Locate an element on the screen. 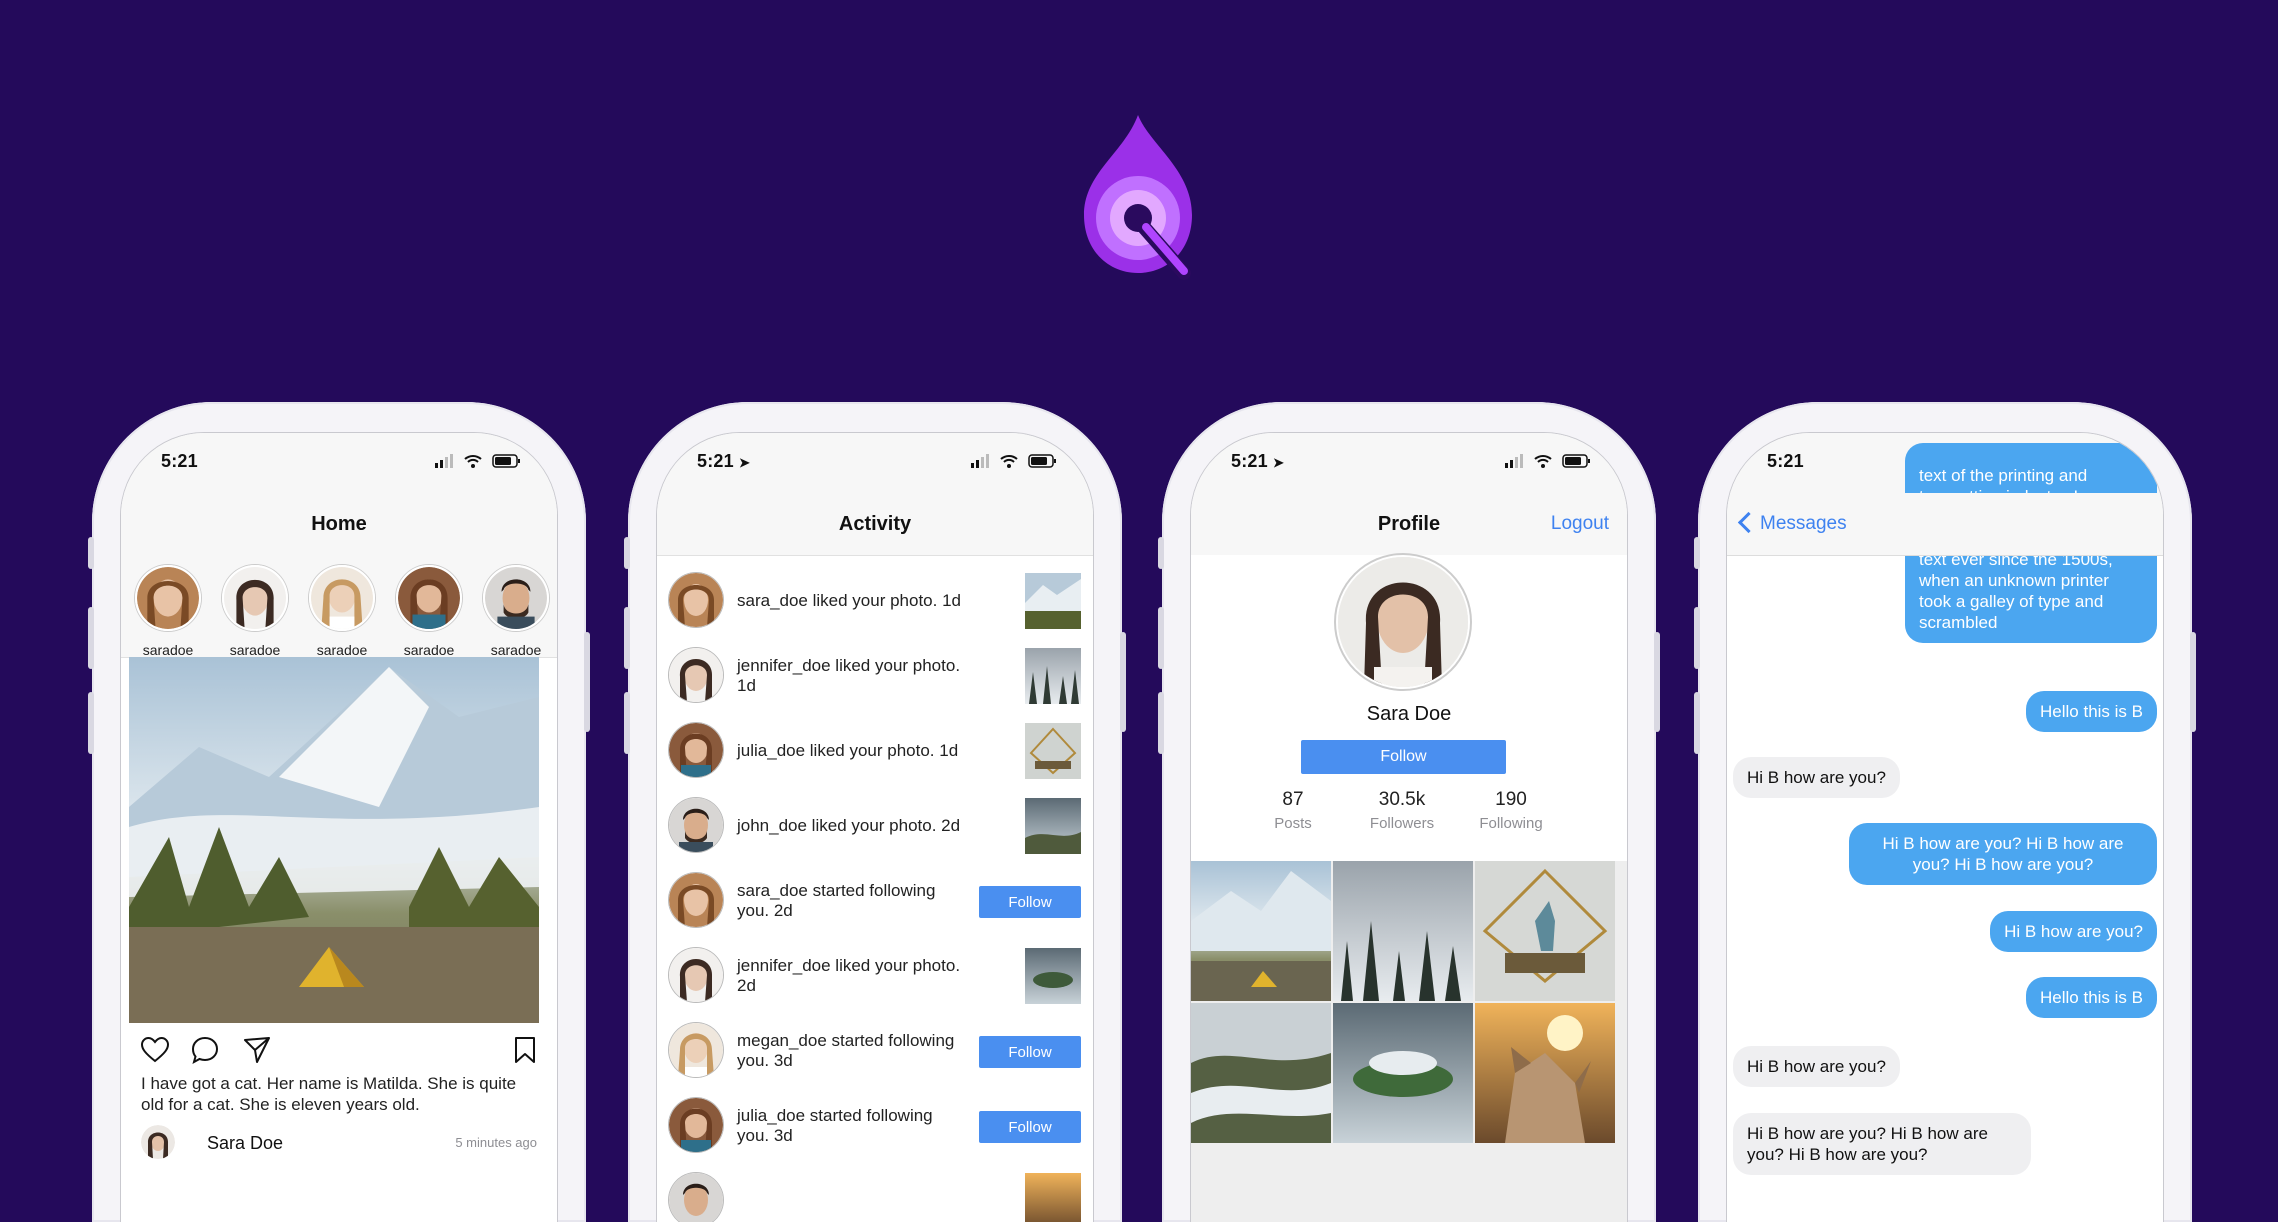 The image size is (2278, 1222). activity-item: john_doe liked your photo. 2d is located at coordinates (875, 825).